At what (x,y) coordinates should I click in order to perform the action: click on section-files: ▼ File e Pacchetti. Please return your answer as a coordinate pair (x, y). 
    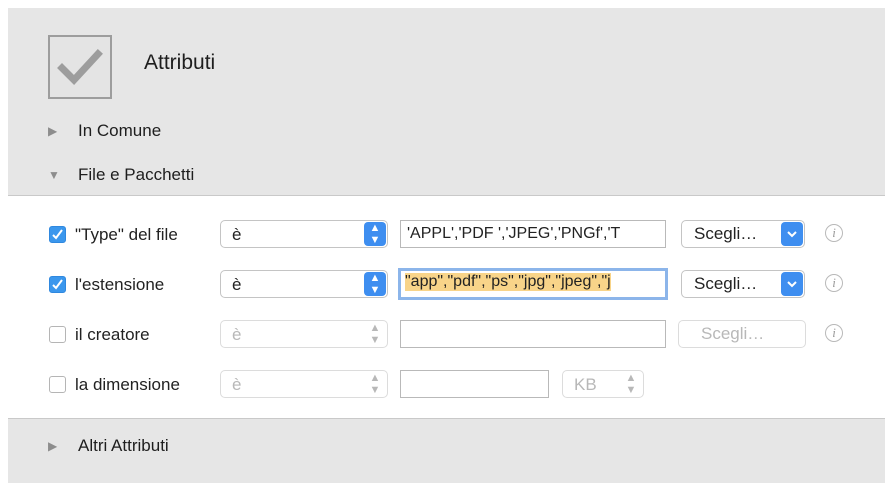
    Looking at the image, I should click on (121, 175).